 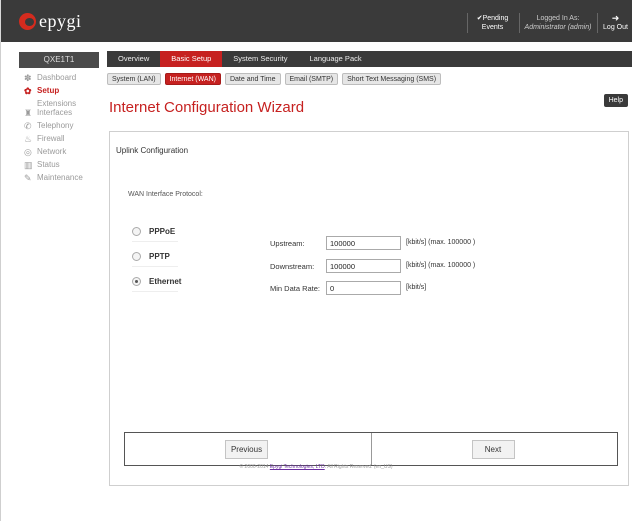 What do you see at coordinates (207, 107) in the screenshot?
I see `page-title: Internet Configuration Wizard` at bounding box center [207, 107].